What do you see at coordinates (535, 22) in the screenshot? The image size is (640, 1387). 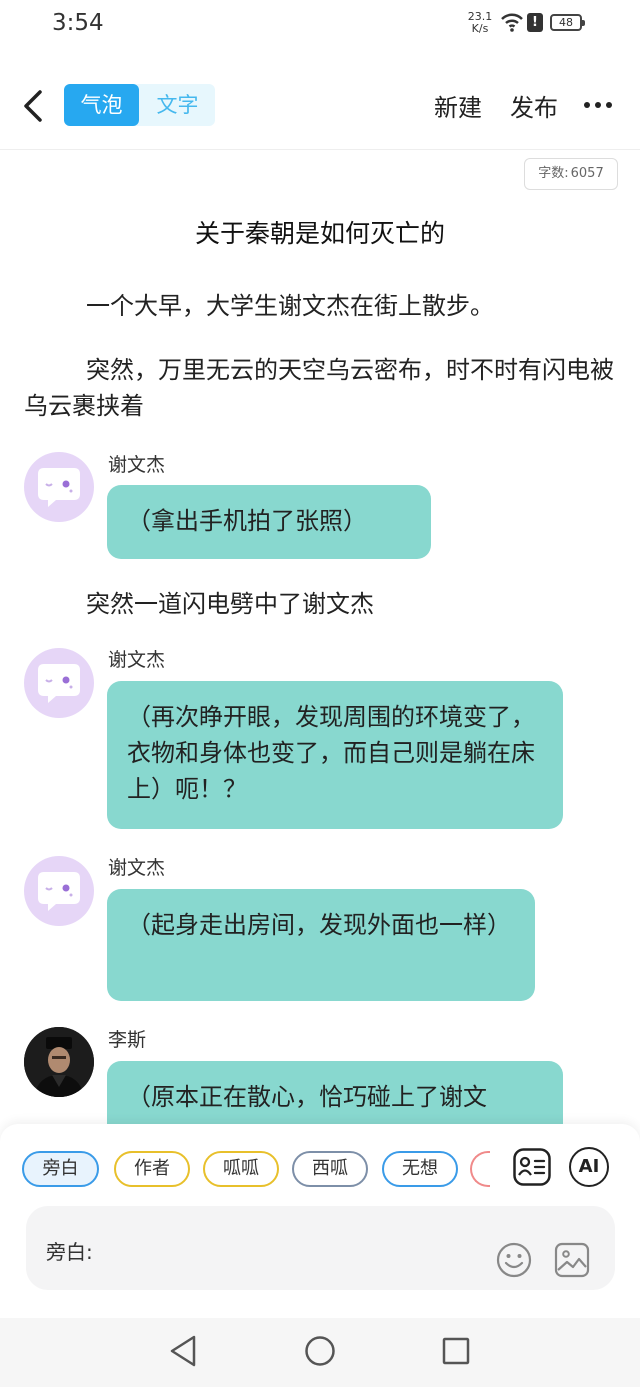 I see `alert-icon: !` at bounding box center [535, 22].